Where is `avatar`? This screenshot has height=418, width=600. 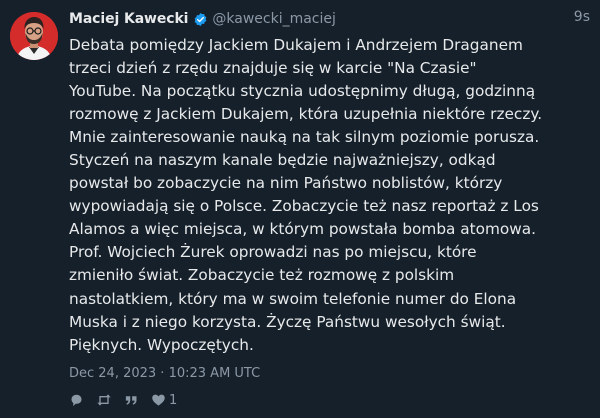
avatar is located at coordinates (34, 36).